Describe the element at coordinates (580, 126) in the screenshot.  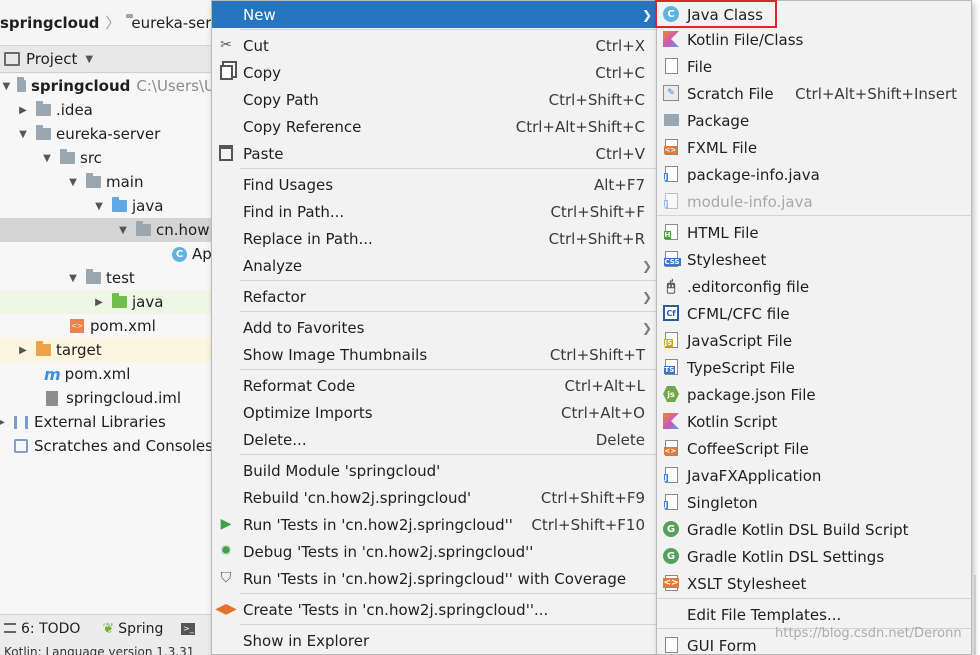
I see `menu-item-shortcut: Ctrl+Alt+Shift+C` at that location.